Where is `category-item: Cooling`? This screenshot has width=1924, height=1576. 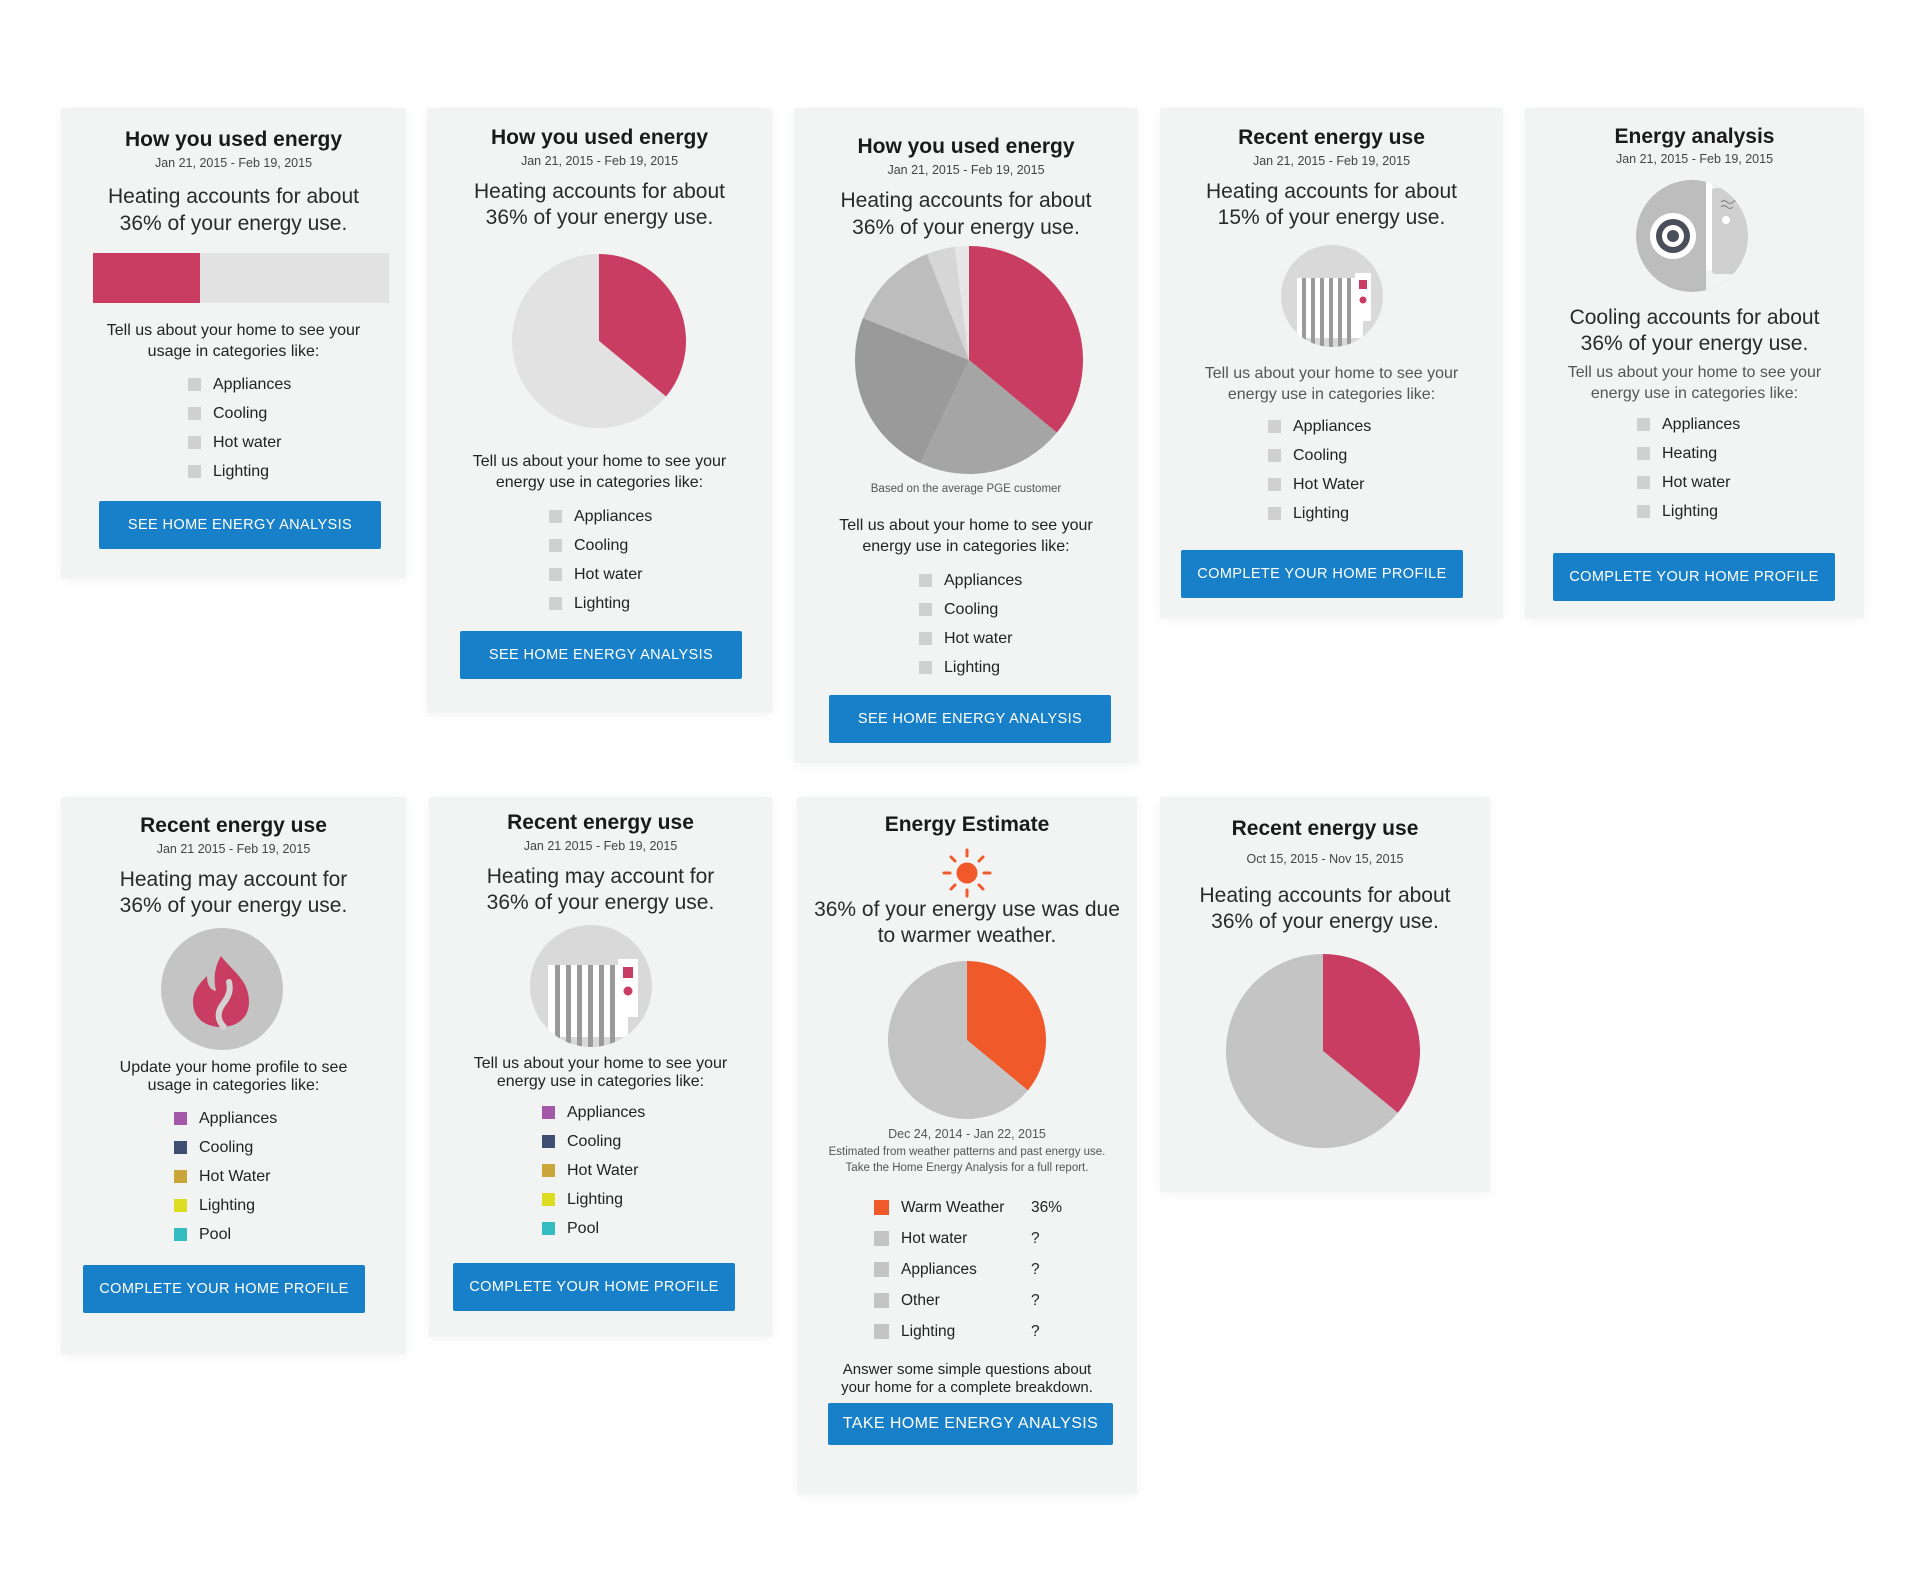
category-item: Cooling is located at coordinates (239, 413).